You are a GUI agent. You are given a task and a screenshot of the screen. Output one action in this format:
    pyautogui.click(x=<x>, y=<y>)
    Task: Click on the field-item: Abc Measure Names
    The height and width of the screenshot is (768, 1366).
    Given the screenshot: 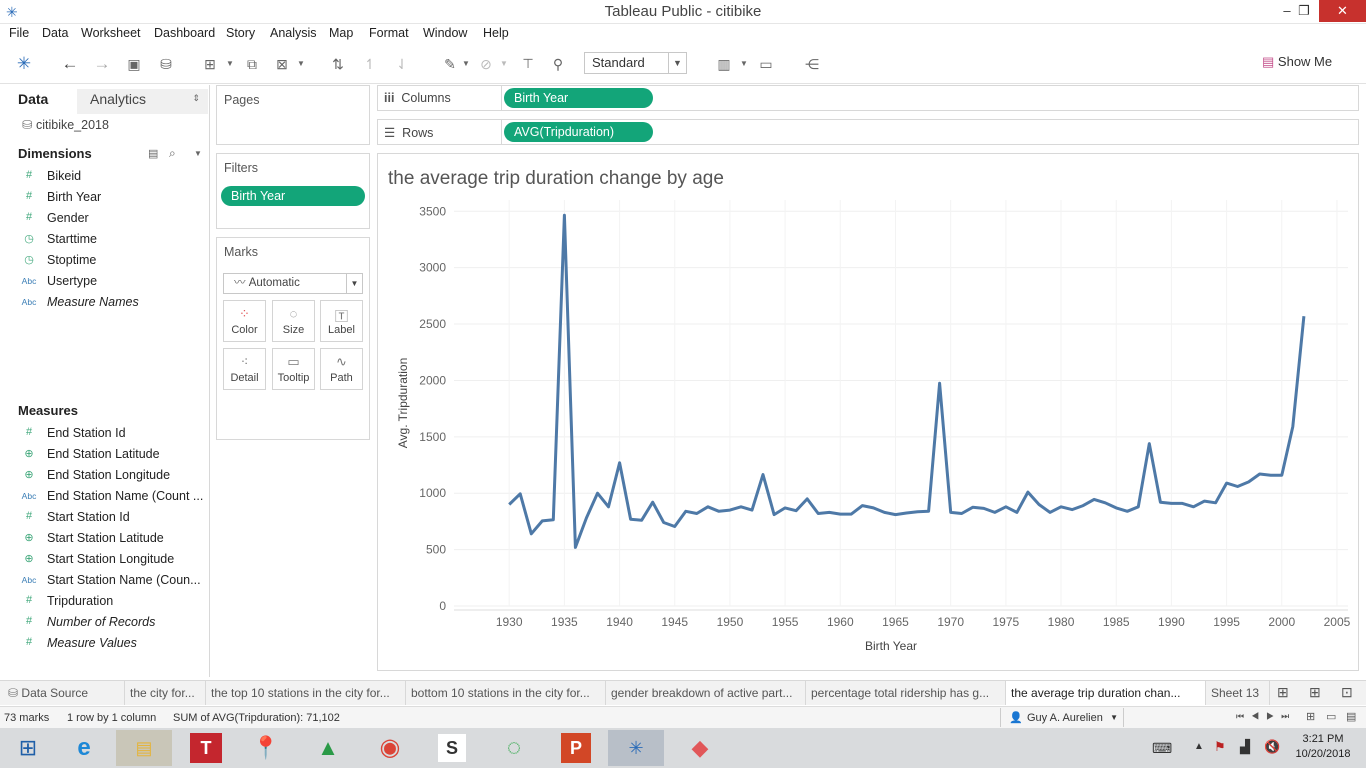 What is the action you would take?
    pyautogui.click(x=104, y=303)
    